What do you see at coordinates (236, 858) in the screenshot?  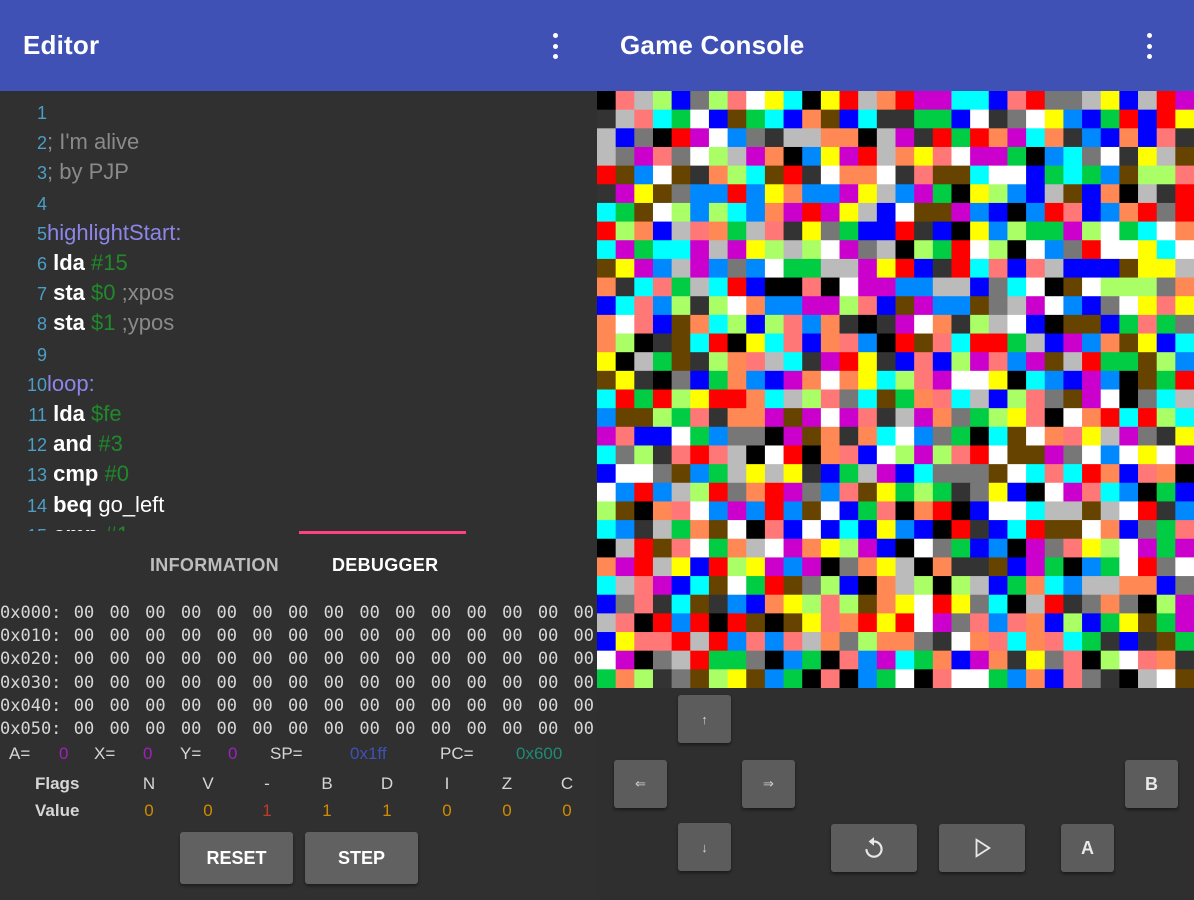 I see `reset-button: RESET` at bounding box center [236, 858].